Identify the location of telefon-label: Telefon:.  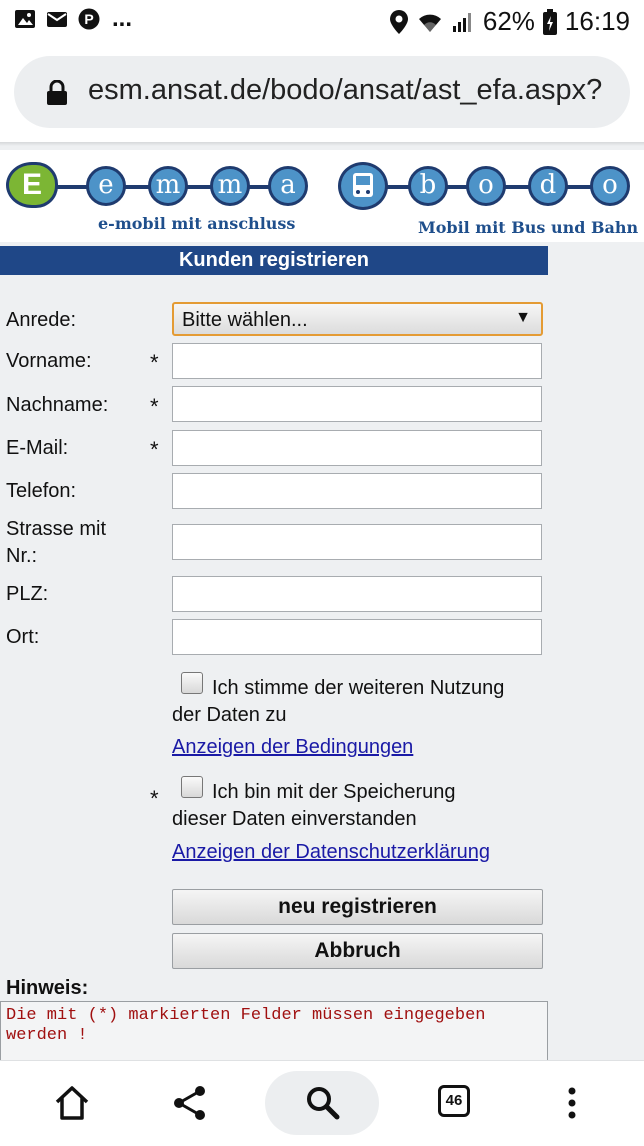
(41, 491).